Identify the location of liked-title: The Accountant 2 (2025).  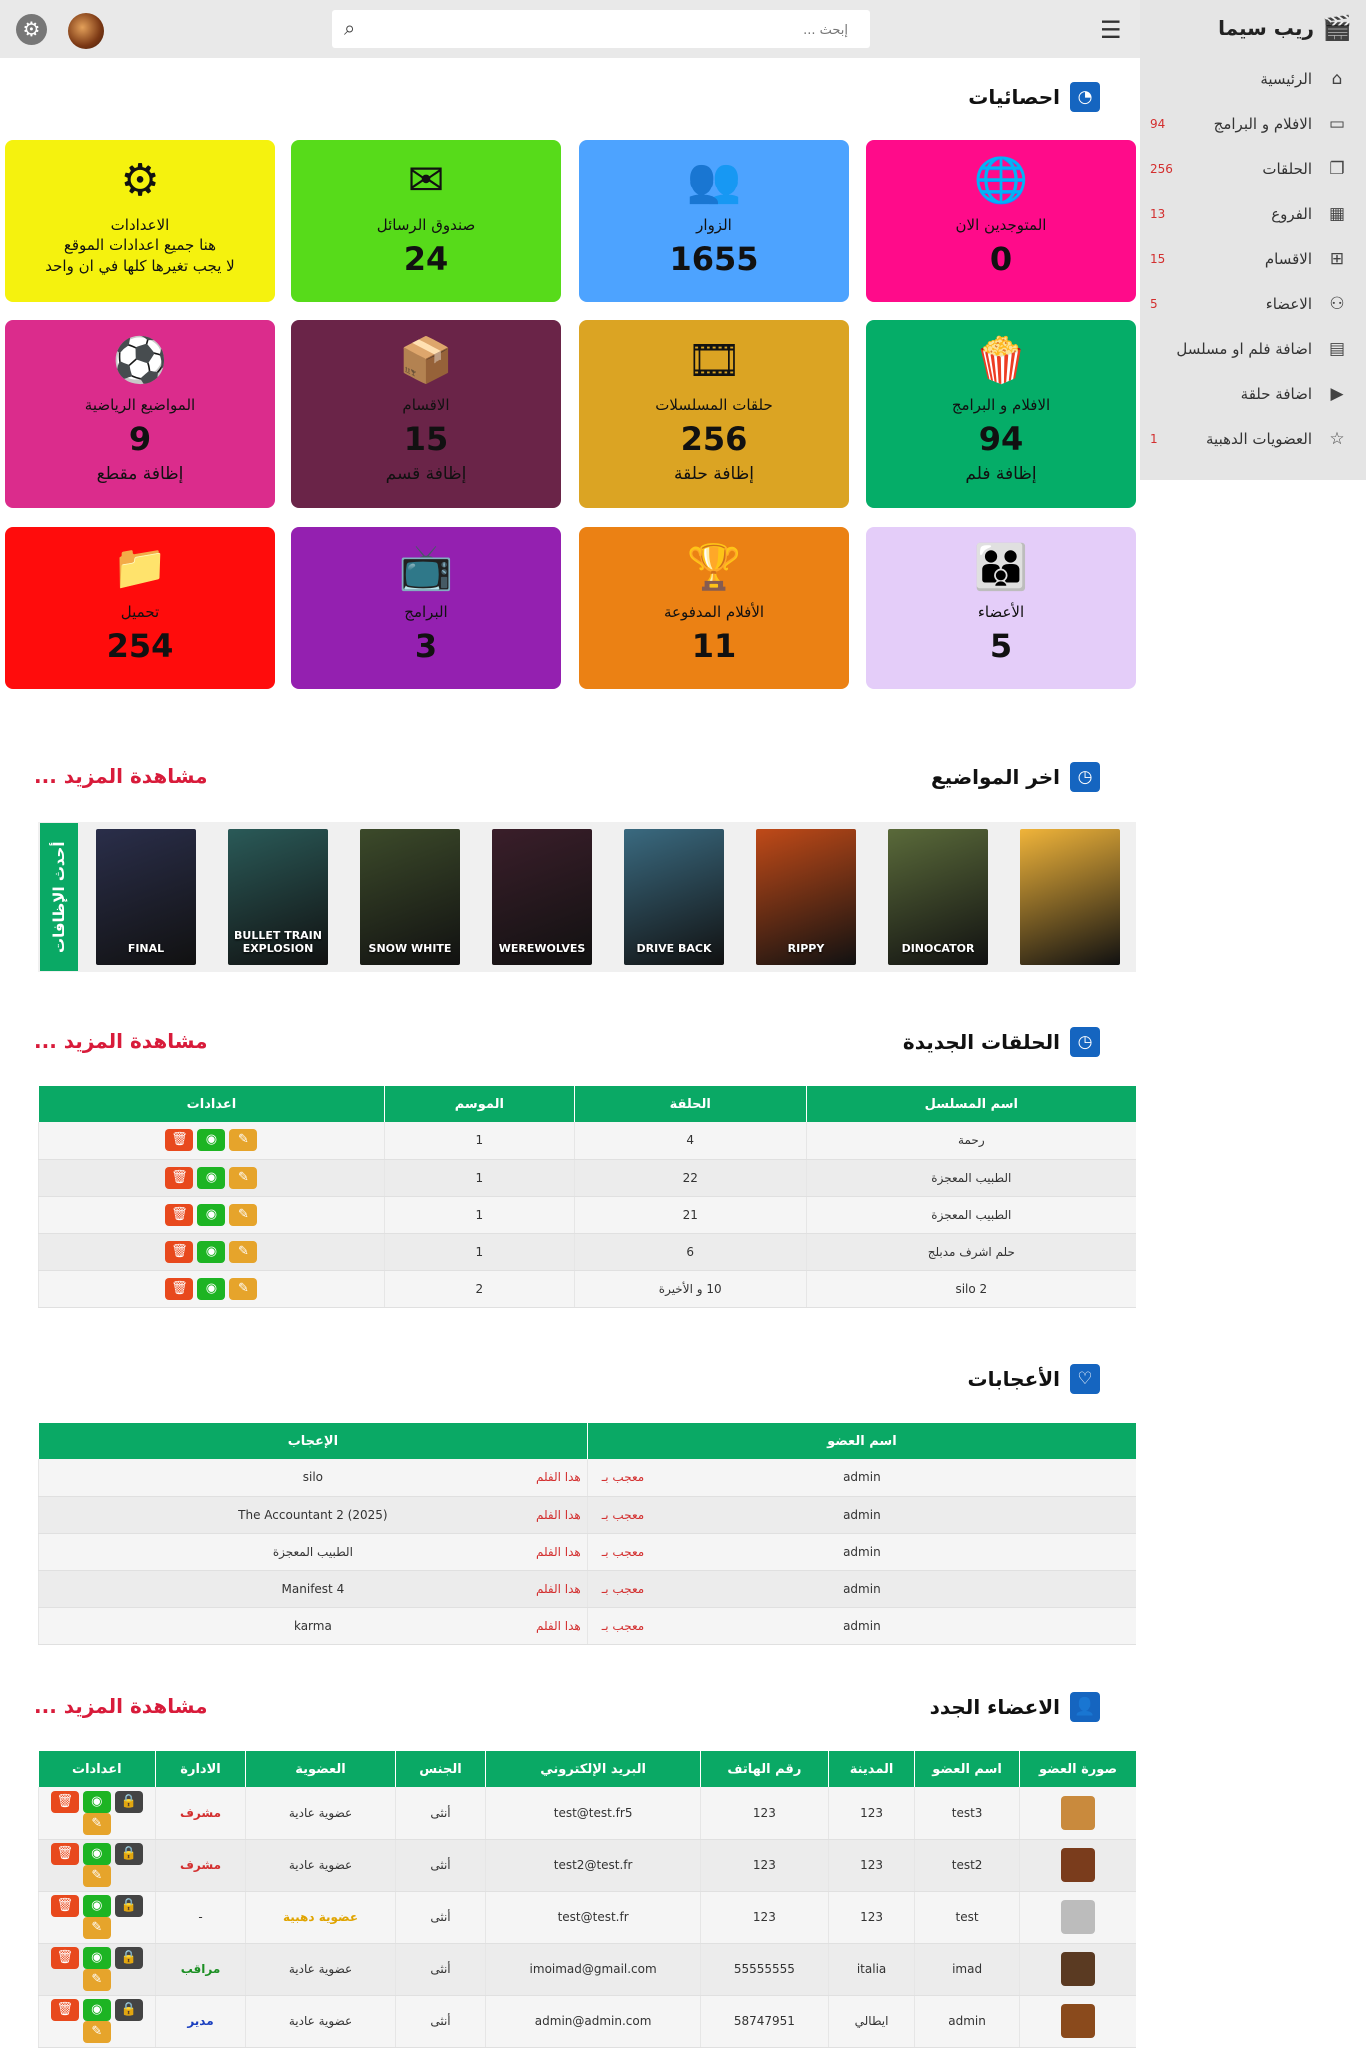
(312, 1515).